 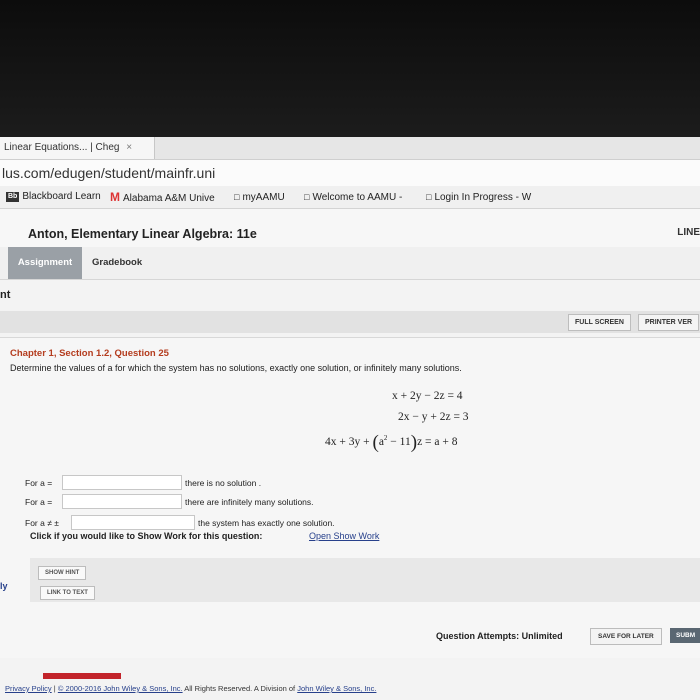 I want to click on header-link: LINE, so click(x=688, y=232).